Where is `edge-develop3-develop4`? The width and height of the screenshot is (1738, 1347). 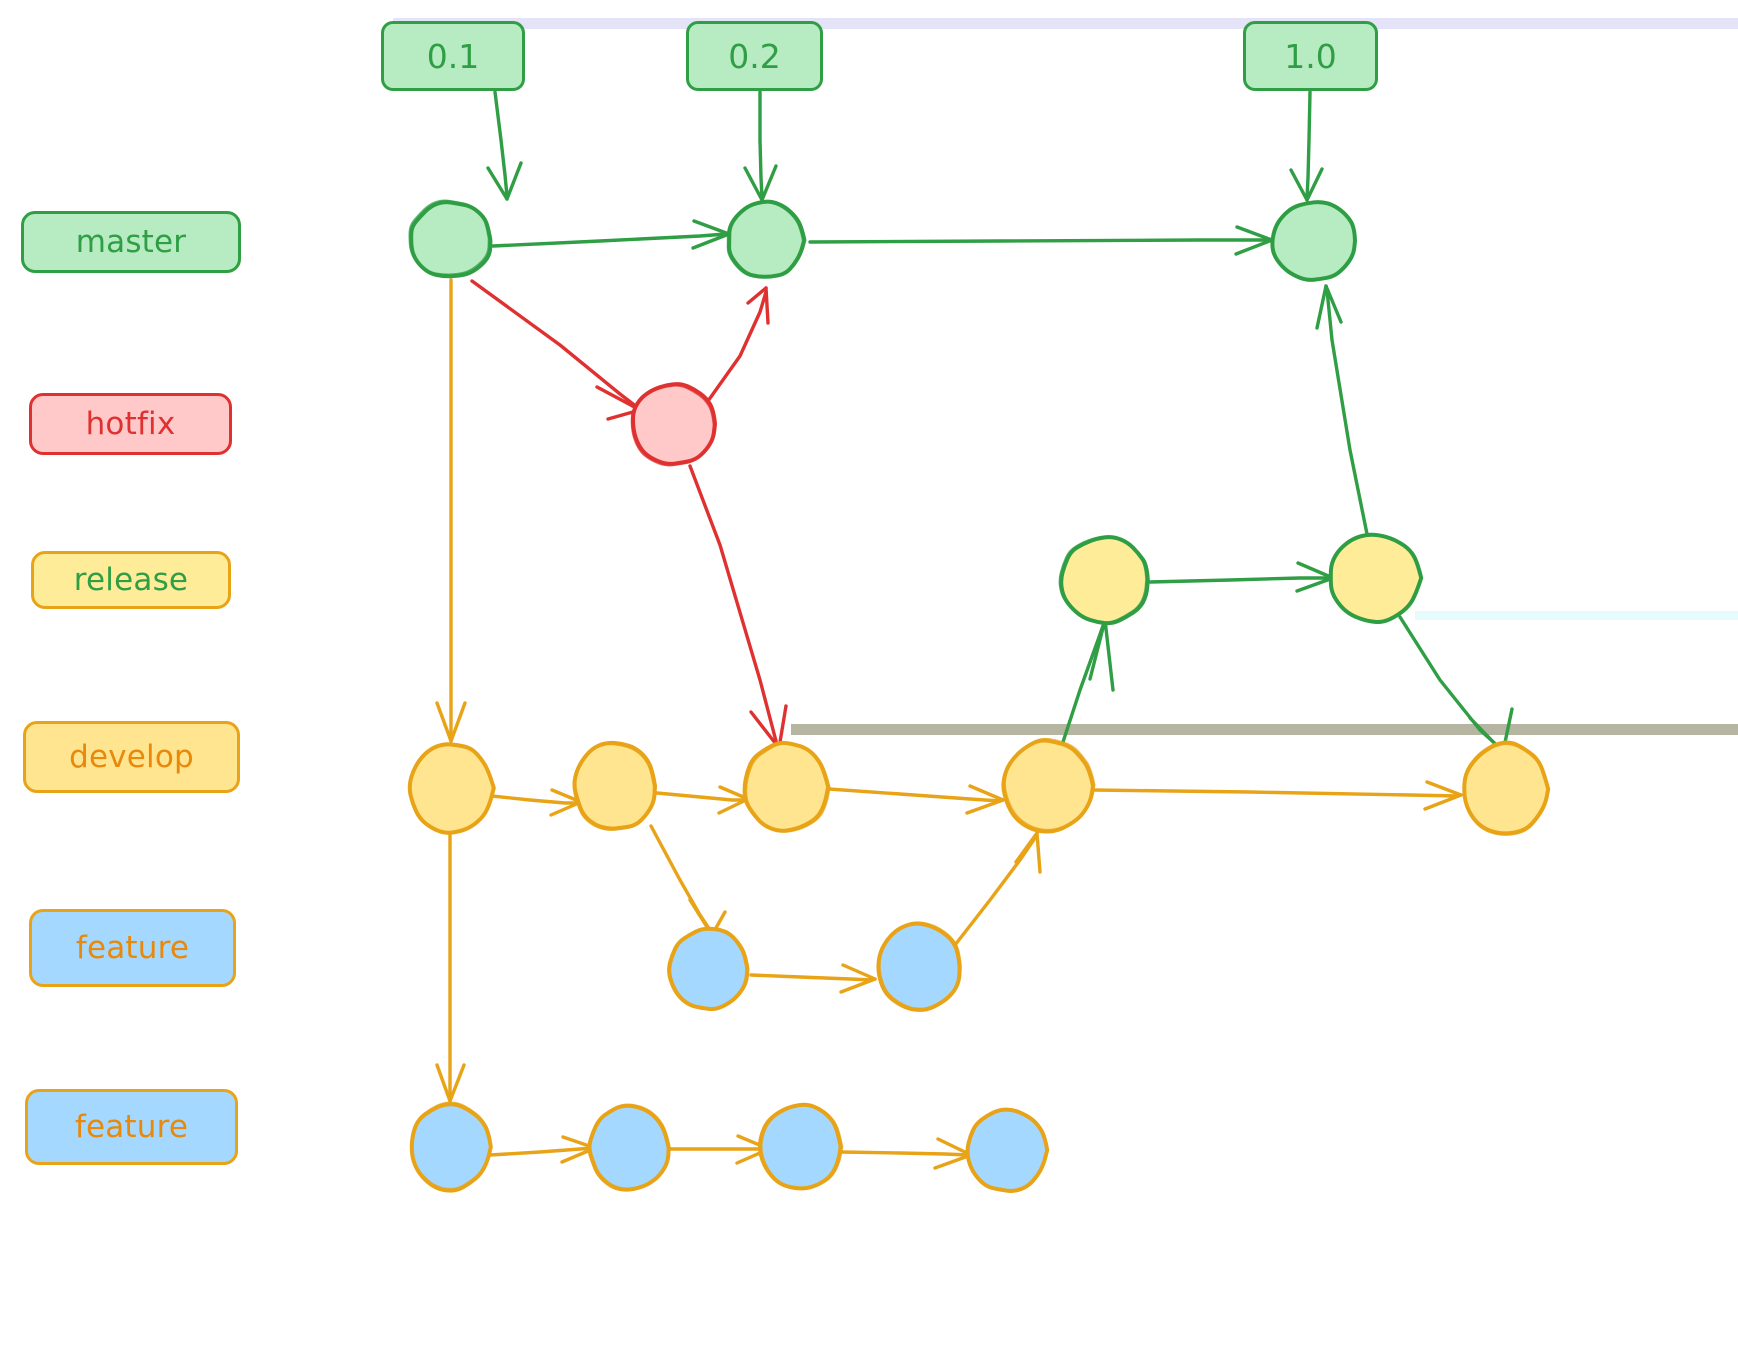 edge-develop3-develop4 is located at coordinates (916, 799).